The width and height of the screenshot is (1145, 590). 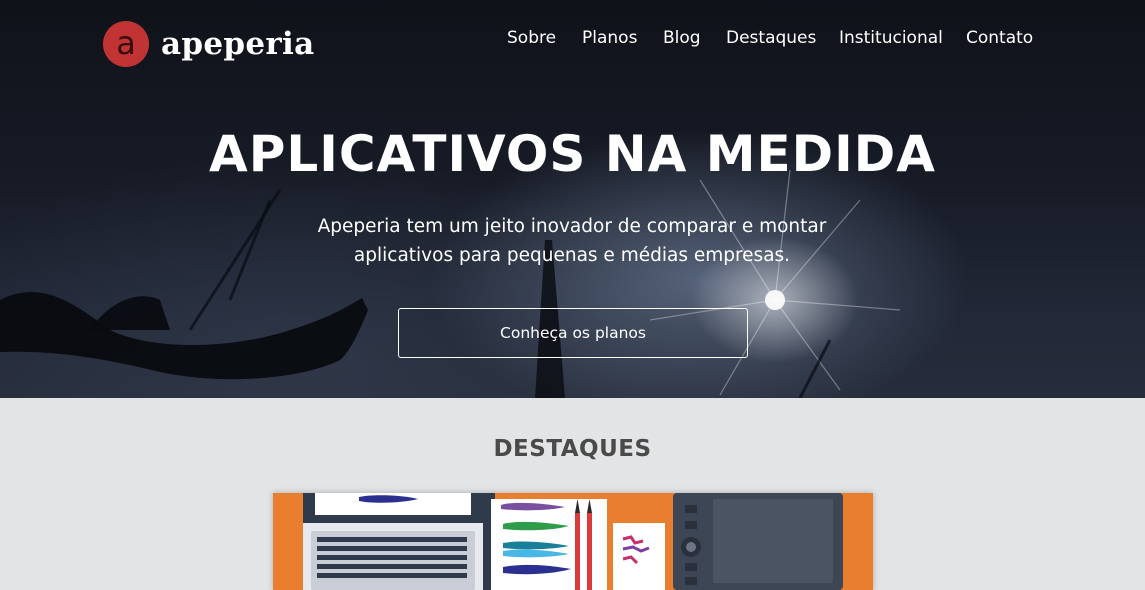 What do you see at coordinates (999, 38) in the screenshot?
I see `nav-item-contato: Contato` at bounding box center [999, 38].